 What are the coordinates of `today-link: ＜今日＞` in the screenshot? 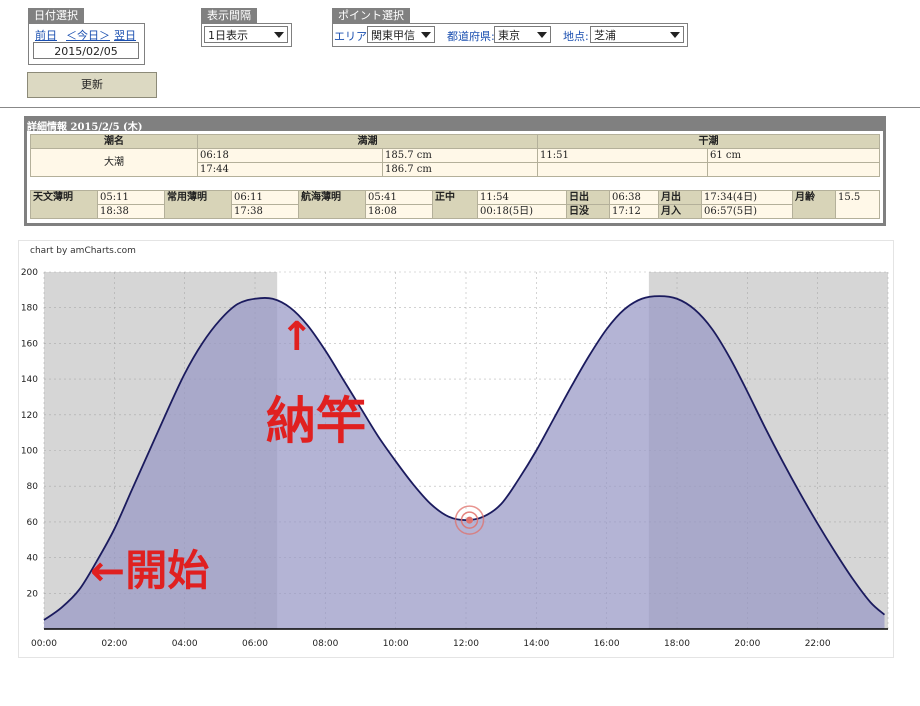 It's located at (88, 35).